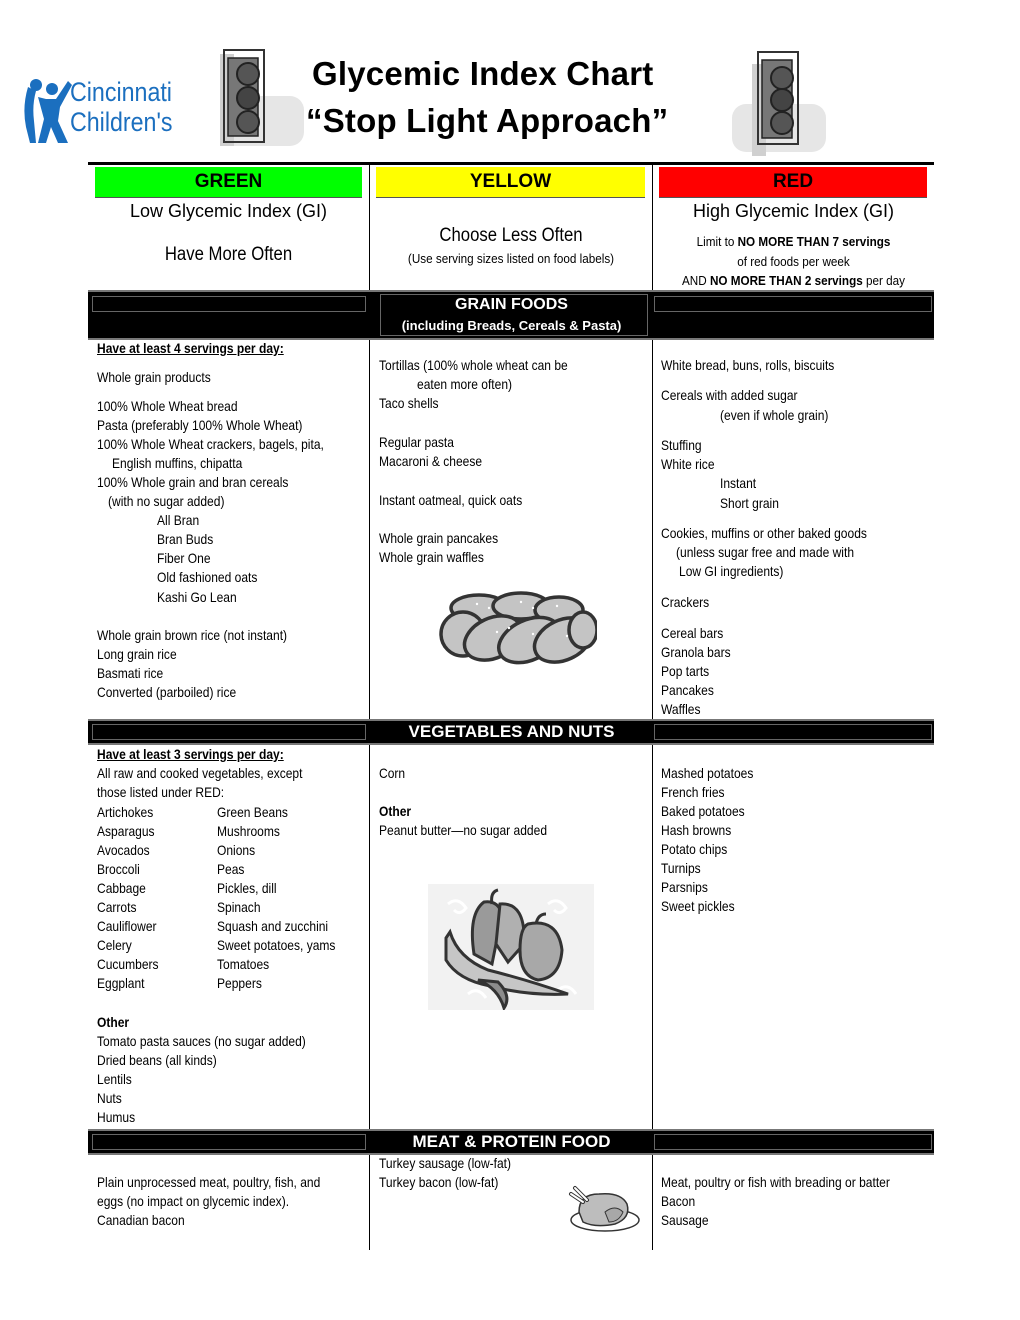 This screenshot has width=1020, height=1320. Describe the element at coordinates (118, 869) in the screenshot. I see `list-item: Broccoli` at that location.